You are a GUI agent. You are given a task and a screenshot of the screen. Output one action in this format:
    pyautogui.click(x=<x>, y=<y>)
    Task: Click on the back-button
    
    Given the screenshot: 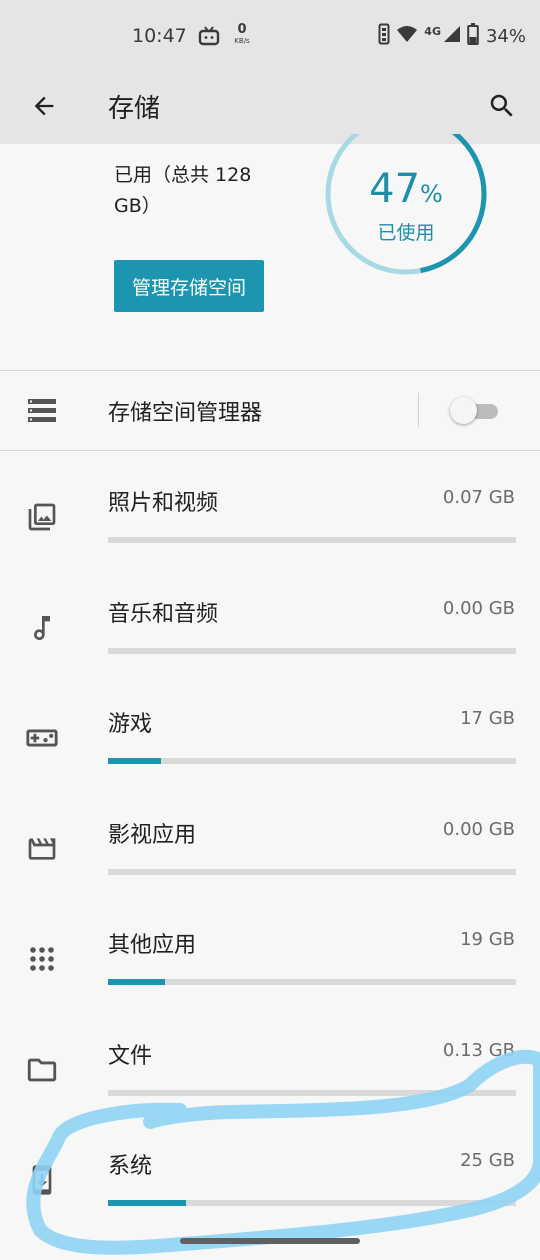 What is the action you would take?
    pyautogui.click(x=44, y=106)
    